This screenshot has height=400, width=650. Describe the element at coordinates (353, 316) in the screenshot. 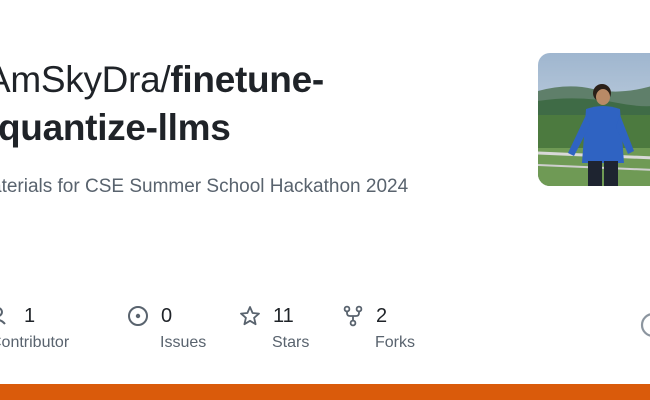

I see `repo-forked-icon` at that location.